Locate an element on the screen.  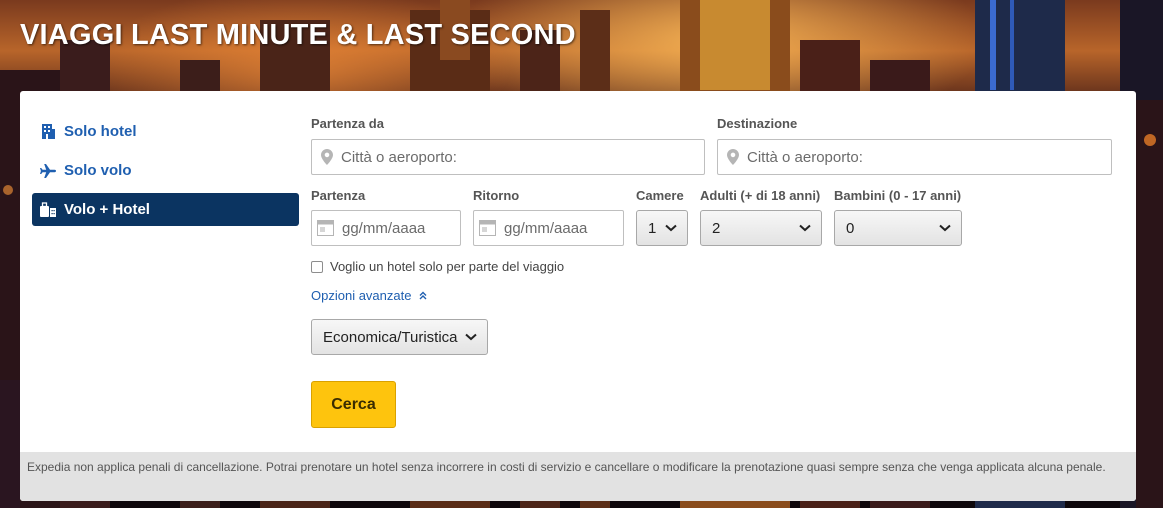
advanced-options-link: Opzioni avanzate is located at coordinates (369, 295).